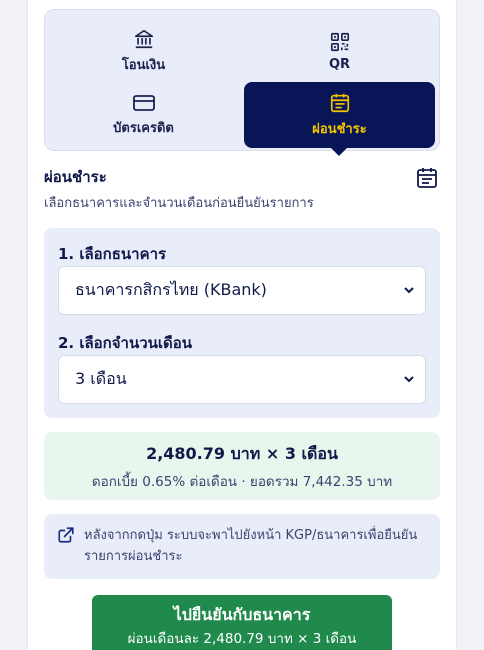  Describe the element at coordinates (340, 42) in the screenshot. I see `qr-code-icon` at that location.